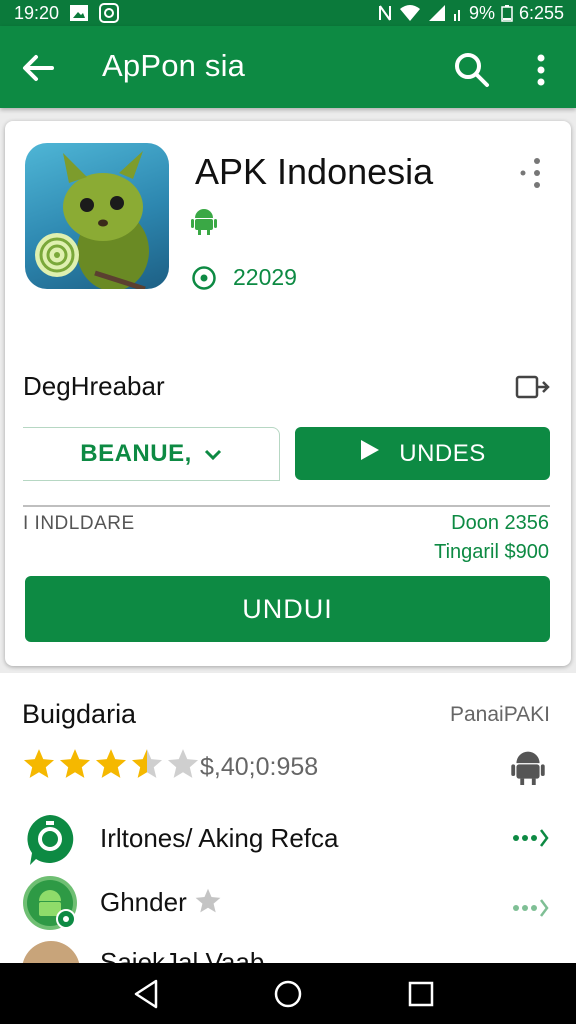 This screenshot has width=576, height=1024. What do you see at coordinates (37, 12) in the screenshot?
I see `status-time: 19:20` at bounding box center [37, 12].